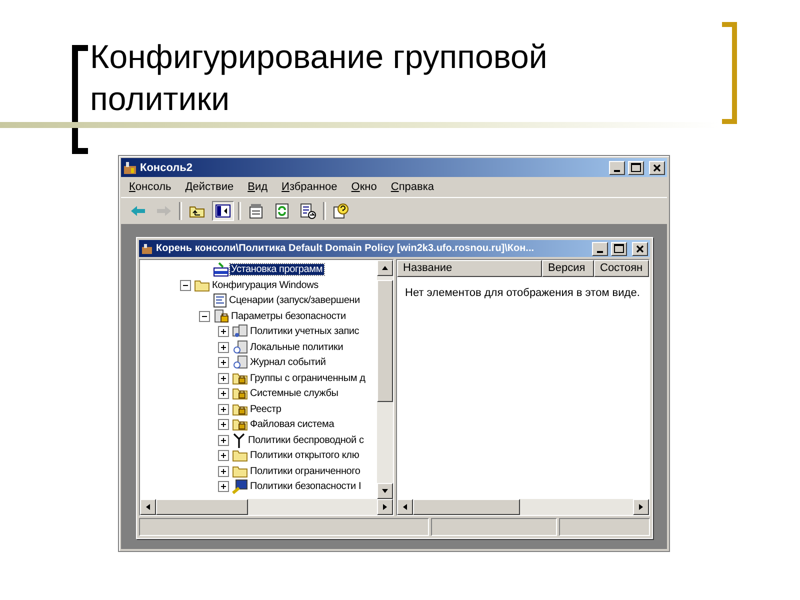 This screenshot has height=600, width=800. Describe the element at coordinates (138, 211) in the screenshot. I see `back-arrow-icon` at that location.